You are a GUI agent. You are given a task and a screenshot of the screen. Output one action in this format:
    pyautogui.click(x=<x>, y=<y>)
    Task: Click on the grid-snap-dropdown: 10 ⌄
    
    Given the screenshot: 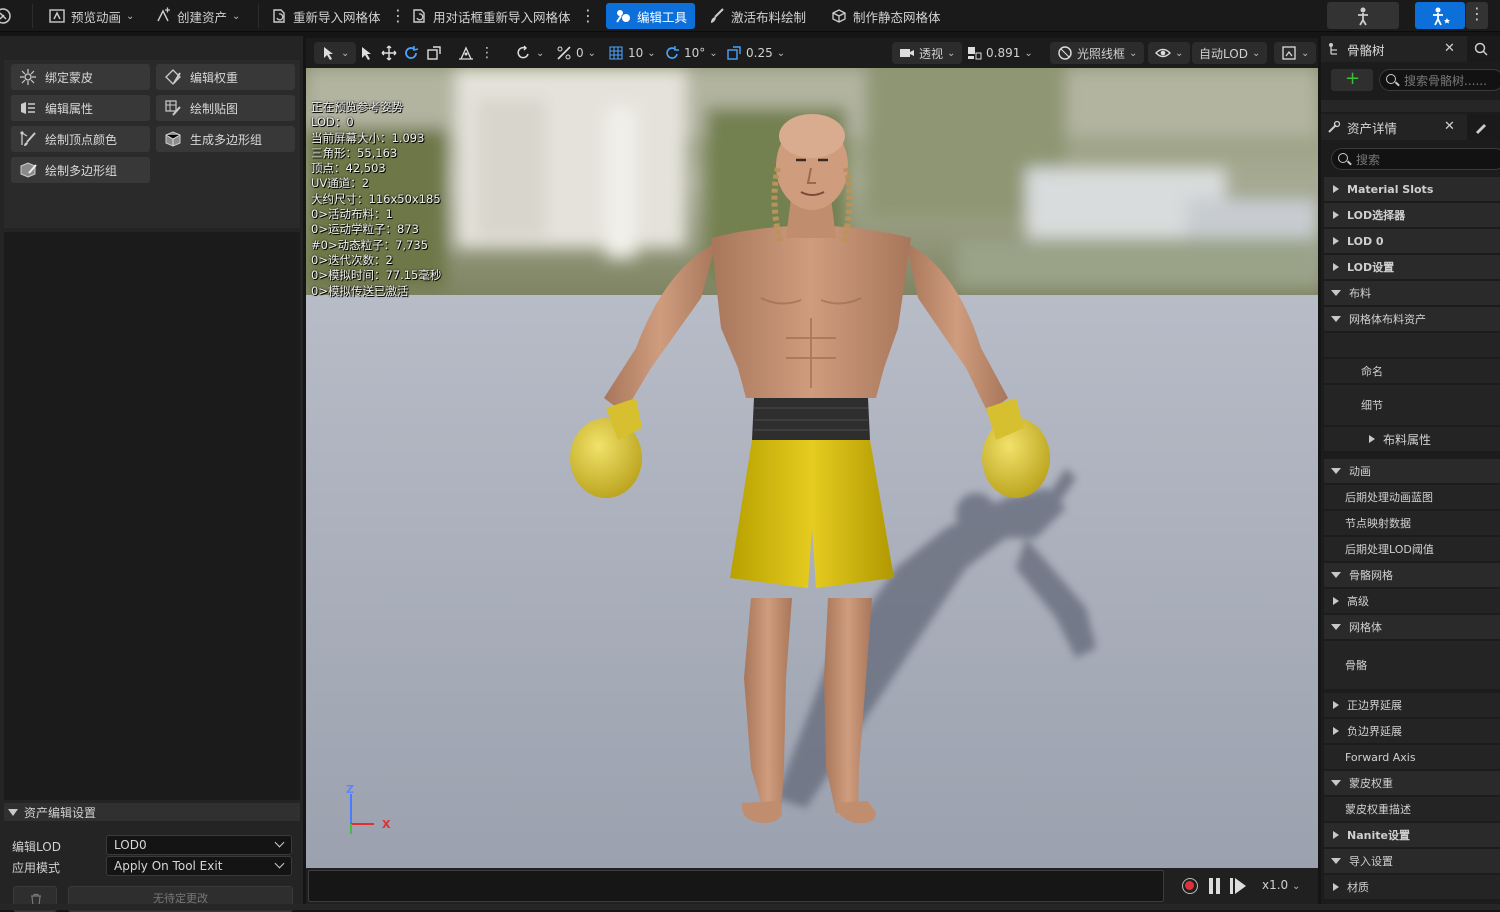 What is the action you would take?
    pyautogui.click(x=632, y=53)
    